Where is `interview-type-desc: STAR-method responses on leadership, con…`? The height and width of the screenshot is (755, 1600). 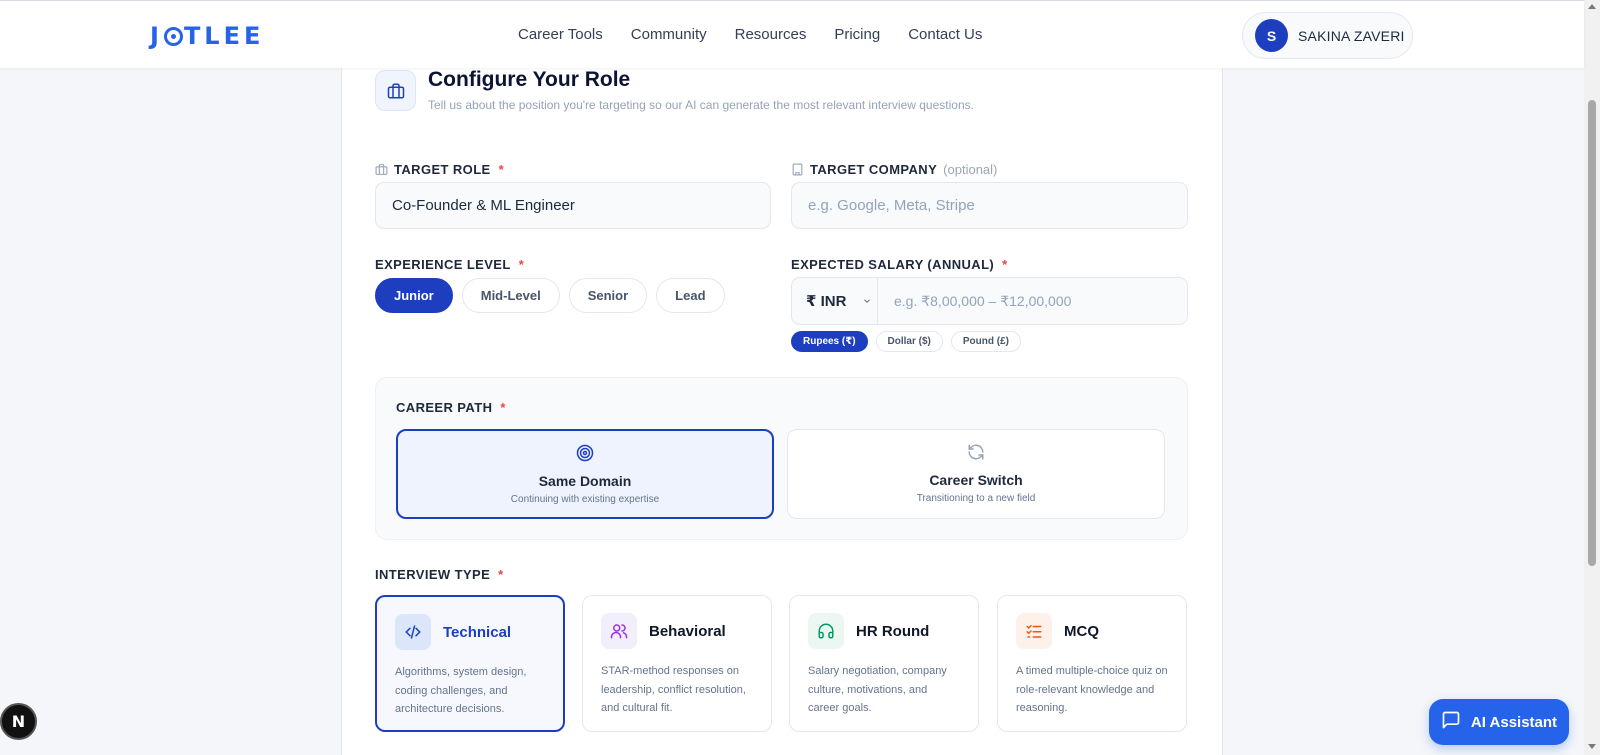
interview-type-desc: STAR-method responses on leadership, con… is located at coordinates (673, 689).